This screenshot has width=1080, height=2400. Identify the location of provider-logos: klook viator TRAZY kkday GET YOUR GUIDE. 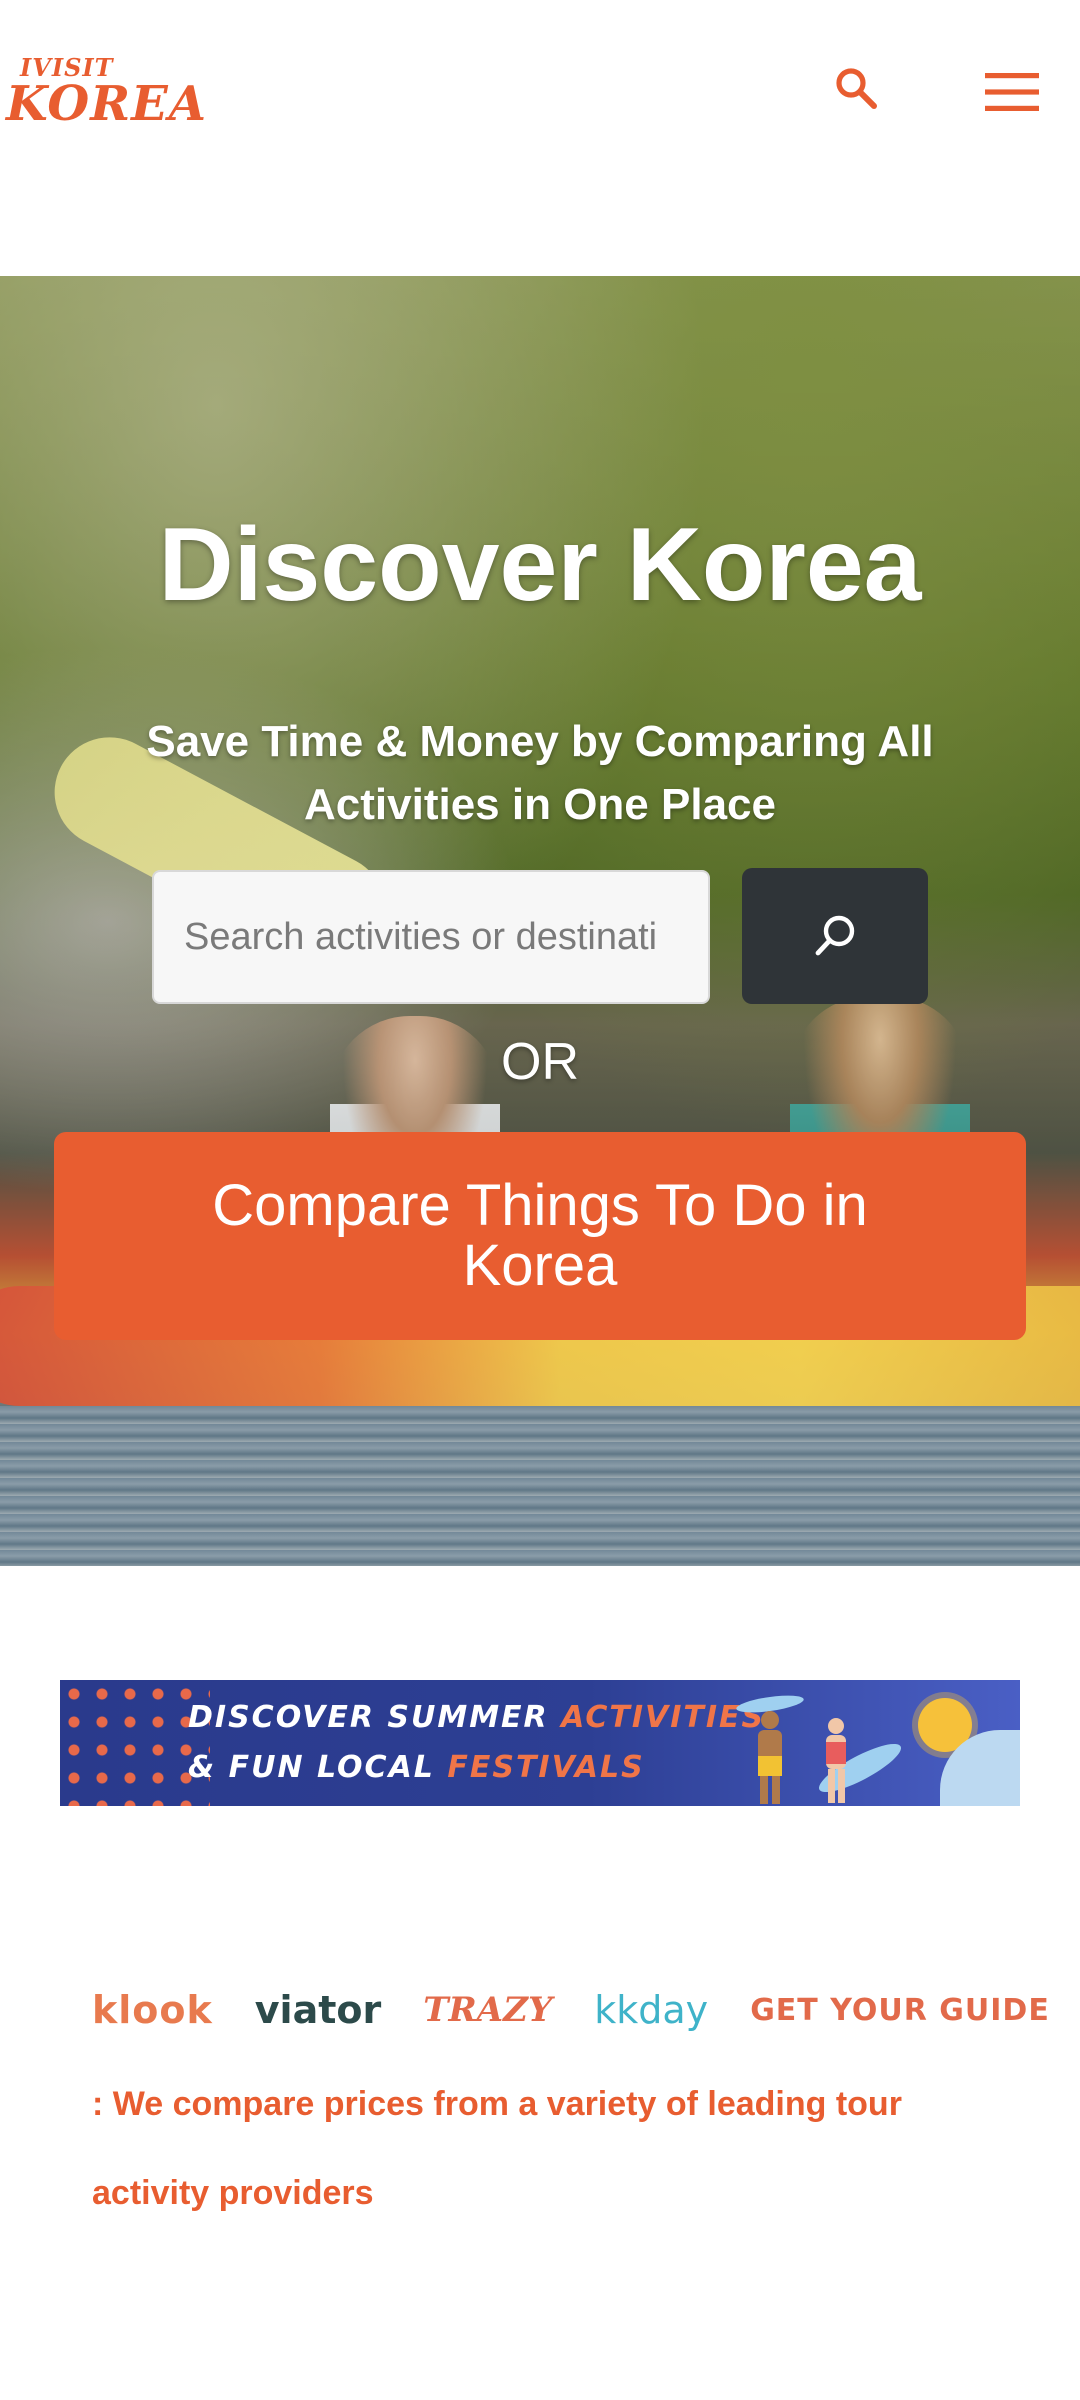
(570, 2010).